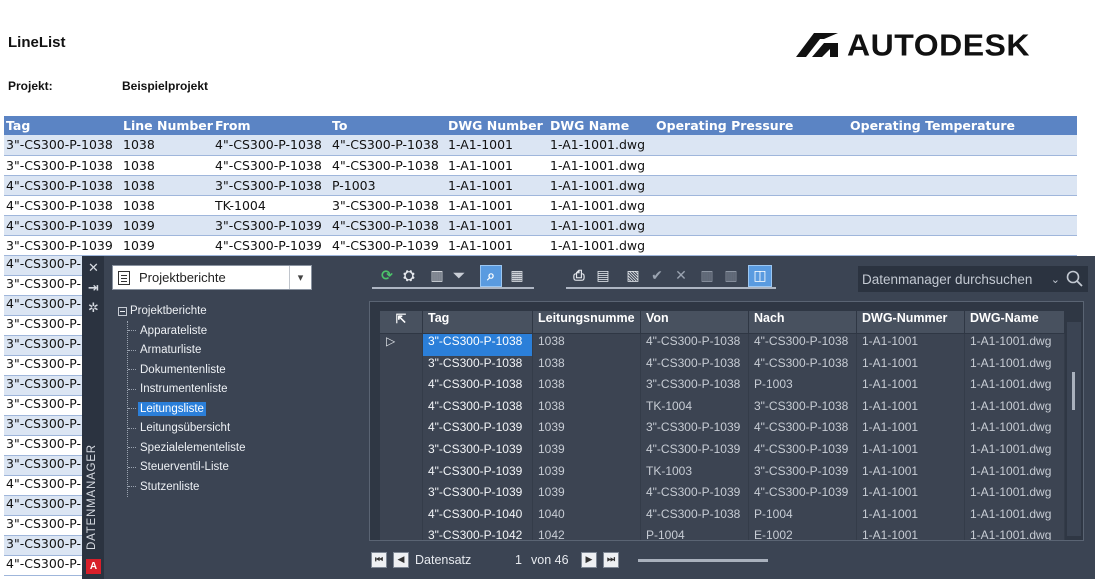  What do you see at coordinates (695, 534) in the screenshot?
I see `grid-cell: P-1004` at bounding box center [695, 534].